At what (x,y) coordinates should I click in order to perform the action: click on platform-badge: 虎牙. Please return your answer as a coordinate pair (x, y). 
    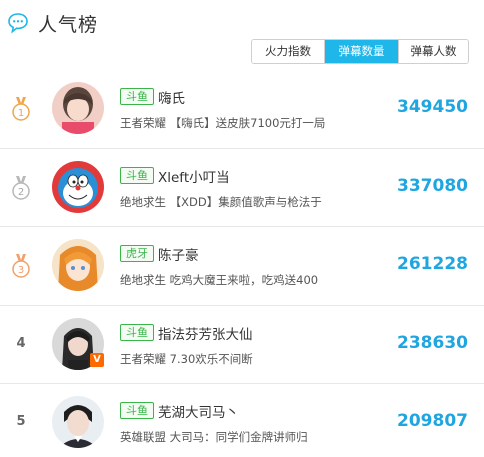
    Looking at the image, I should click on (137, 253).